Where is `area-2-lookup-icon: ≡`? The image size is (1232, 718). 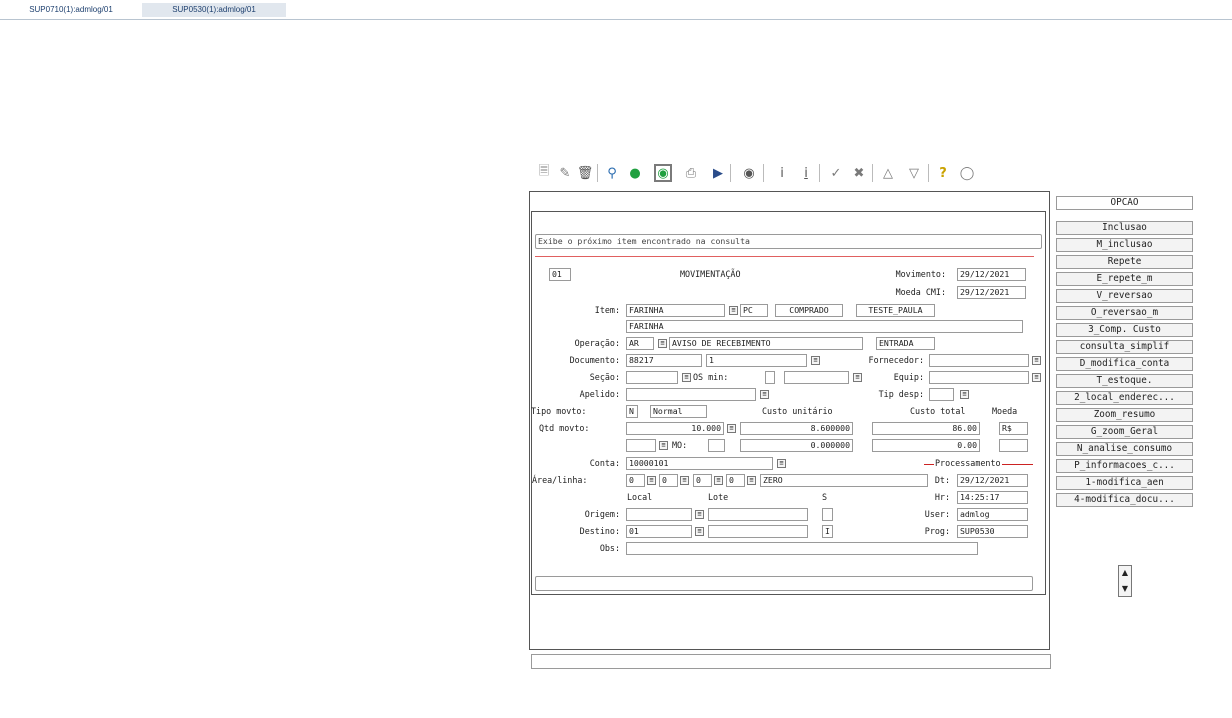
area-2-lookup-icon: ≡ is located at coordinates (684, 480).